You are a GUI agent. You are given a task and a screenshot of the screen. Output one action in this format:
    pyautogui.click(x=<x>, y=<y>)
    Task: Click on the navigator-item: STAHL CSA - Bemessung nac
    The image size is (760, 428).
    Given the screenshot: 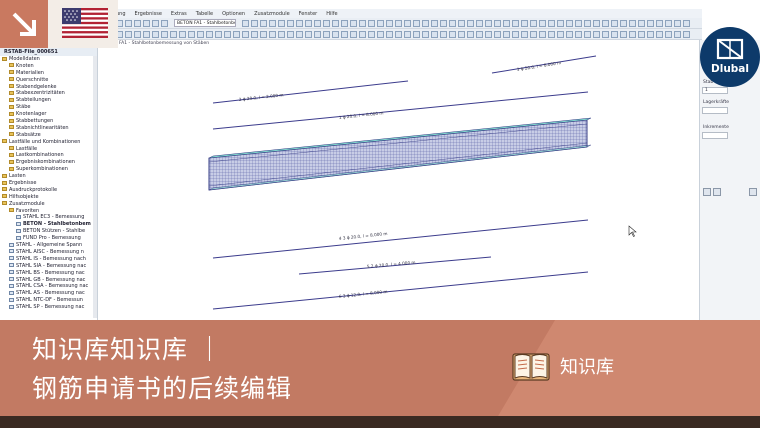 What is the action you would take?
    pyautogui.click(x=48, y=286)
    